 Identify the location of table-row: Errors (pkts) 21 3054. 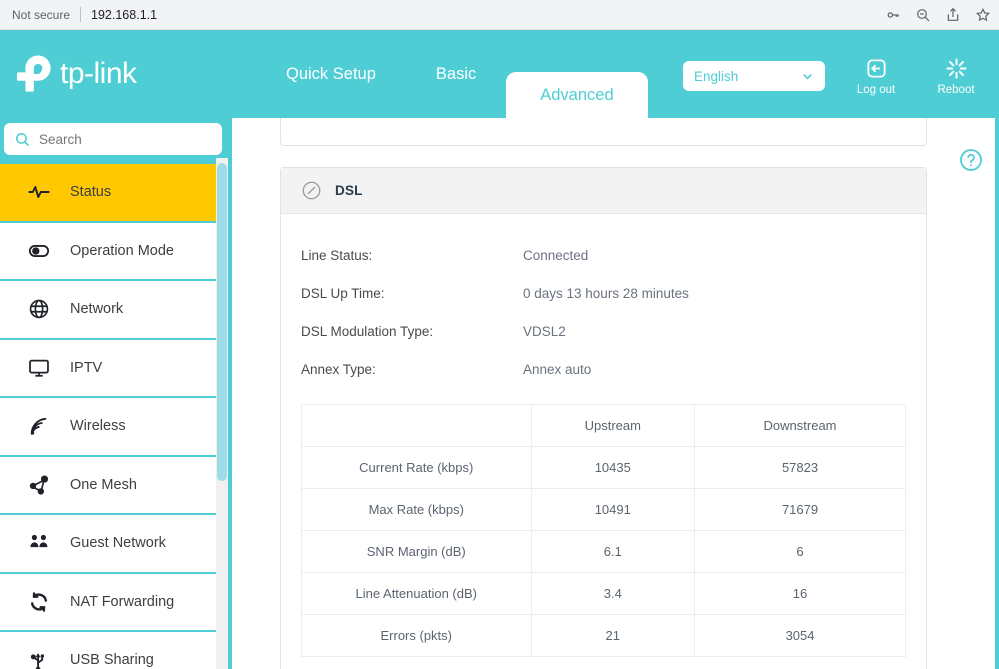
(603, 635).